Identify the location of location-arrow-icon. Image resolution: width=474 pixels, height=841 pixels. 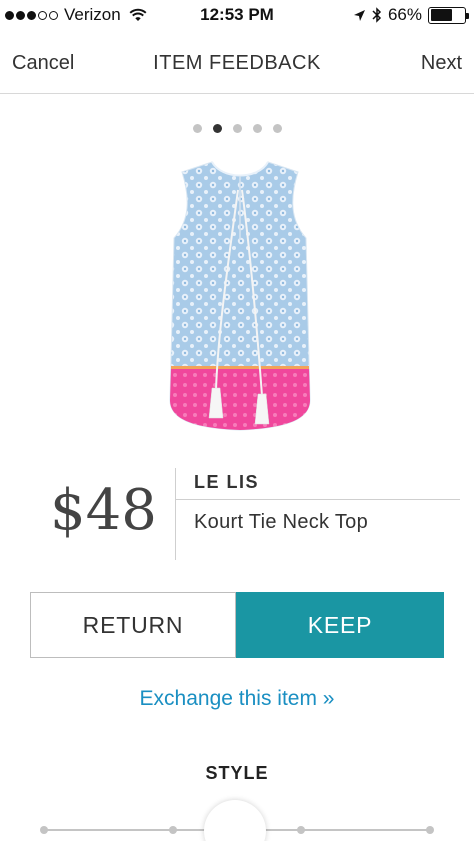
(359, 15).